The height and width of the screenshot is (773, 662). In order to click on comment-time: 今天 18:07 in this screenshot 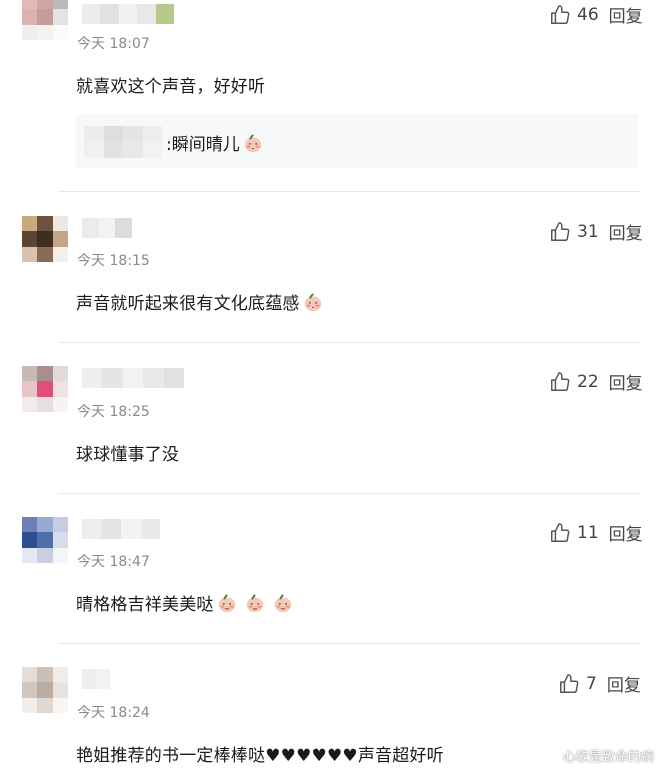, I will do `click(113, 44)`.